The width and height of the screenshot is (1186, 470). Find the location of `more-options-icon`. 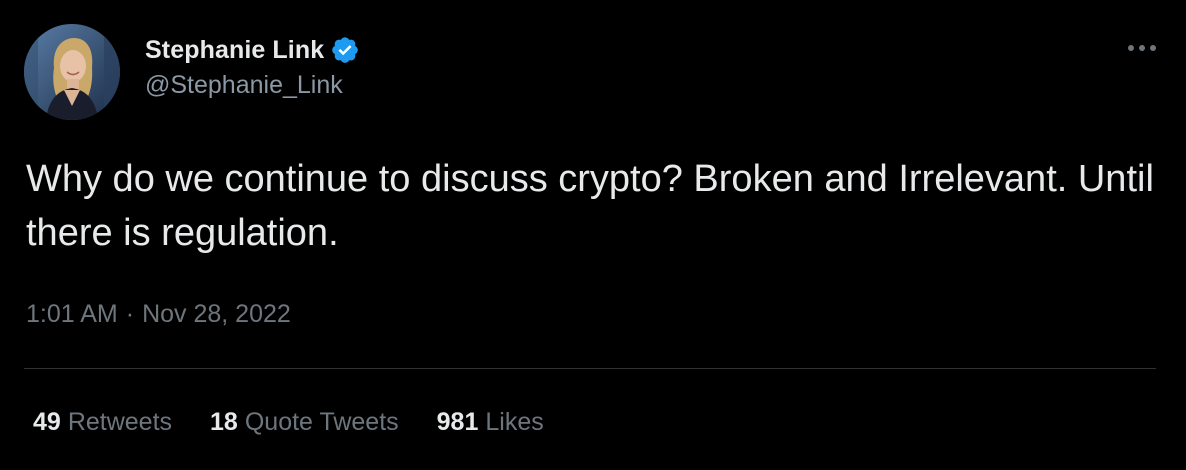

more-options-icon is located at coordinates (1142, 48).